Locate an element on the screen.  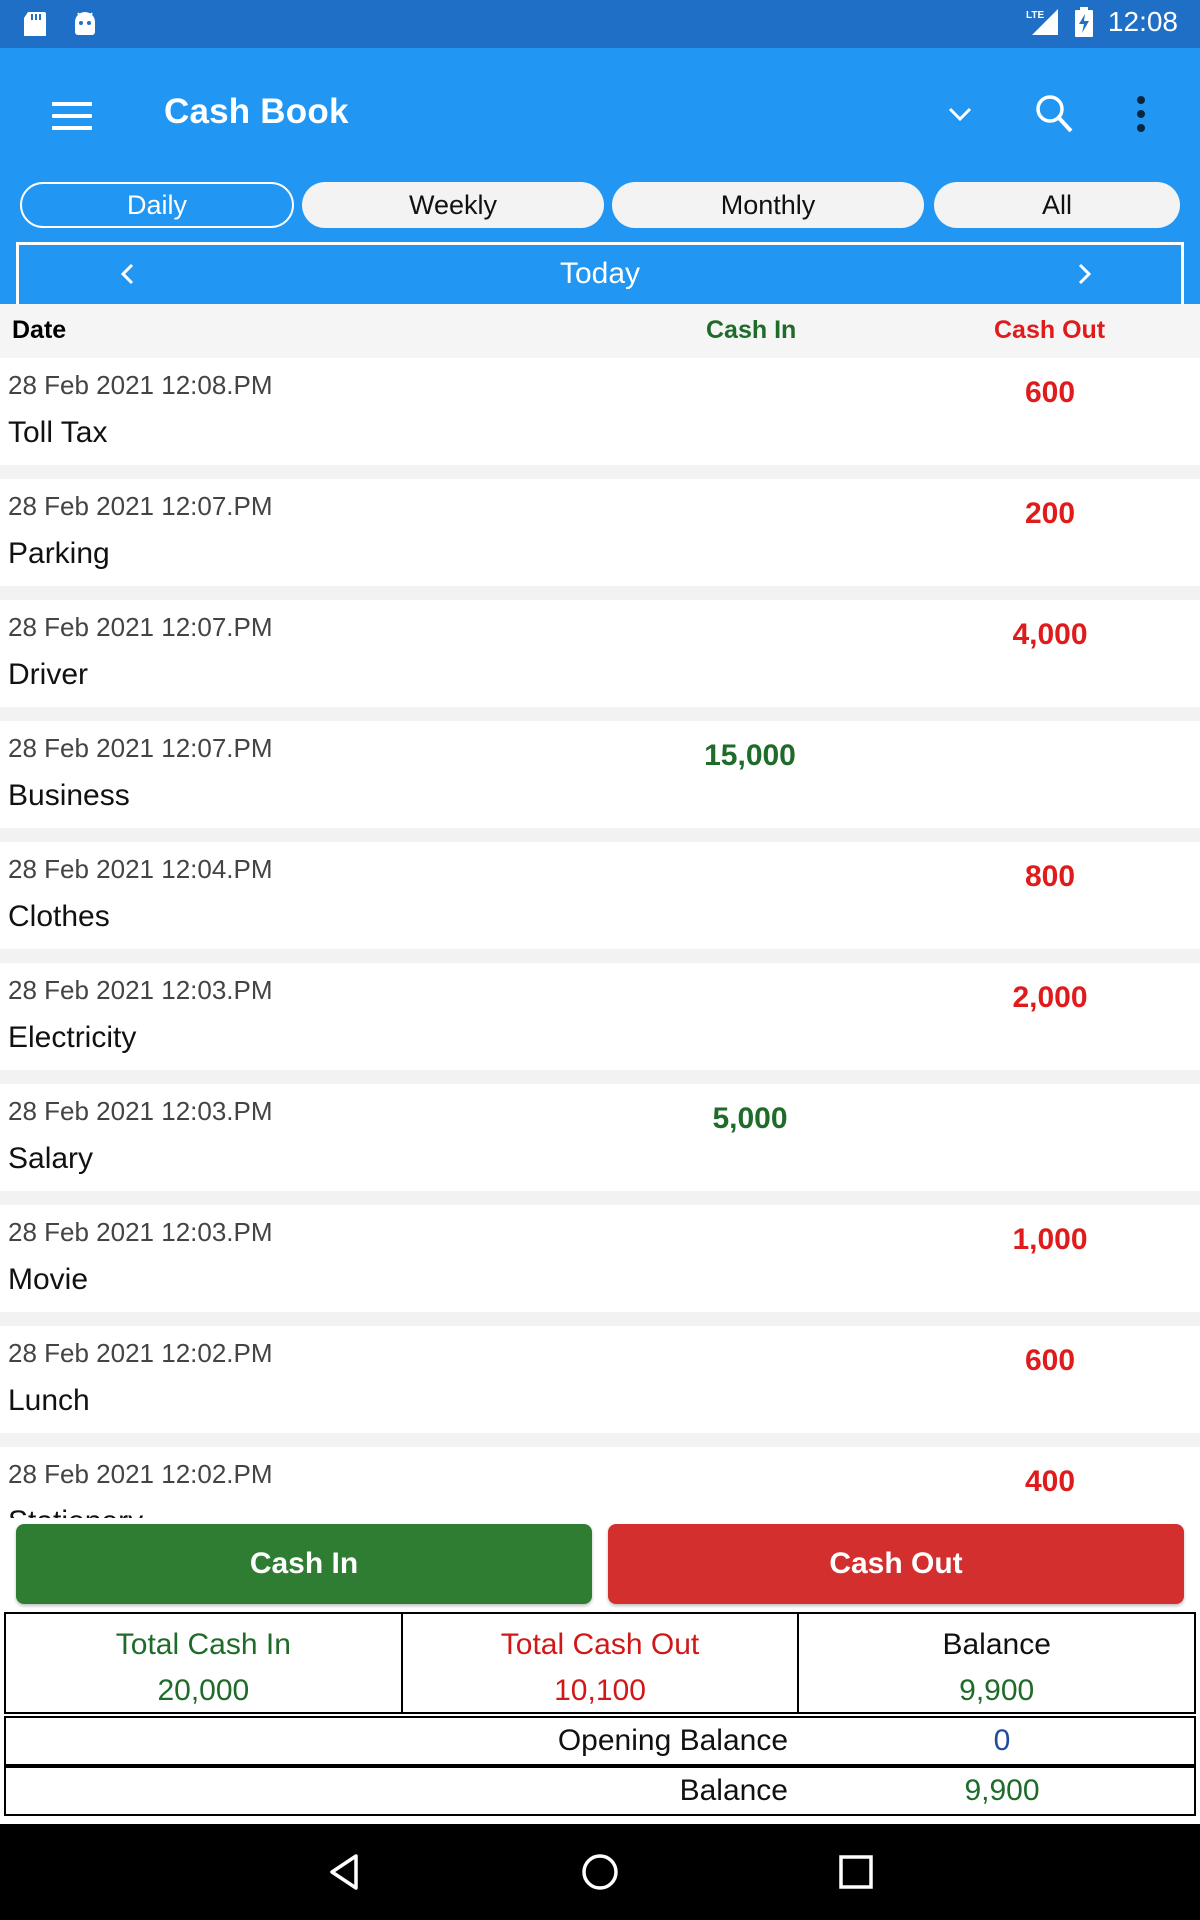
status-time: 12:08 is located at coordinates (1142, 21).